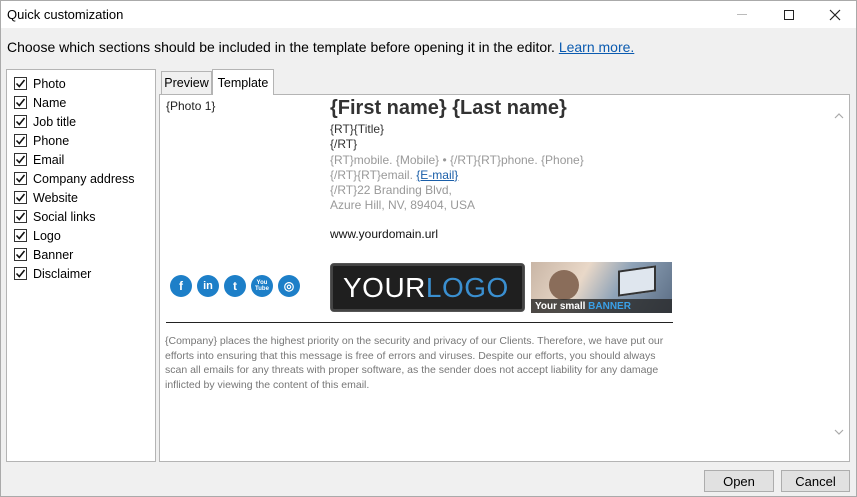 The image size is (857, 497). I want to click on close-icon, so click(835, 14).